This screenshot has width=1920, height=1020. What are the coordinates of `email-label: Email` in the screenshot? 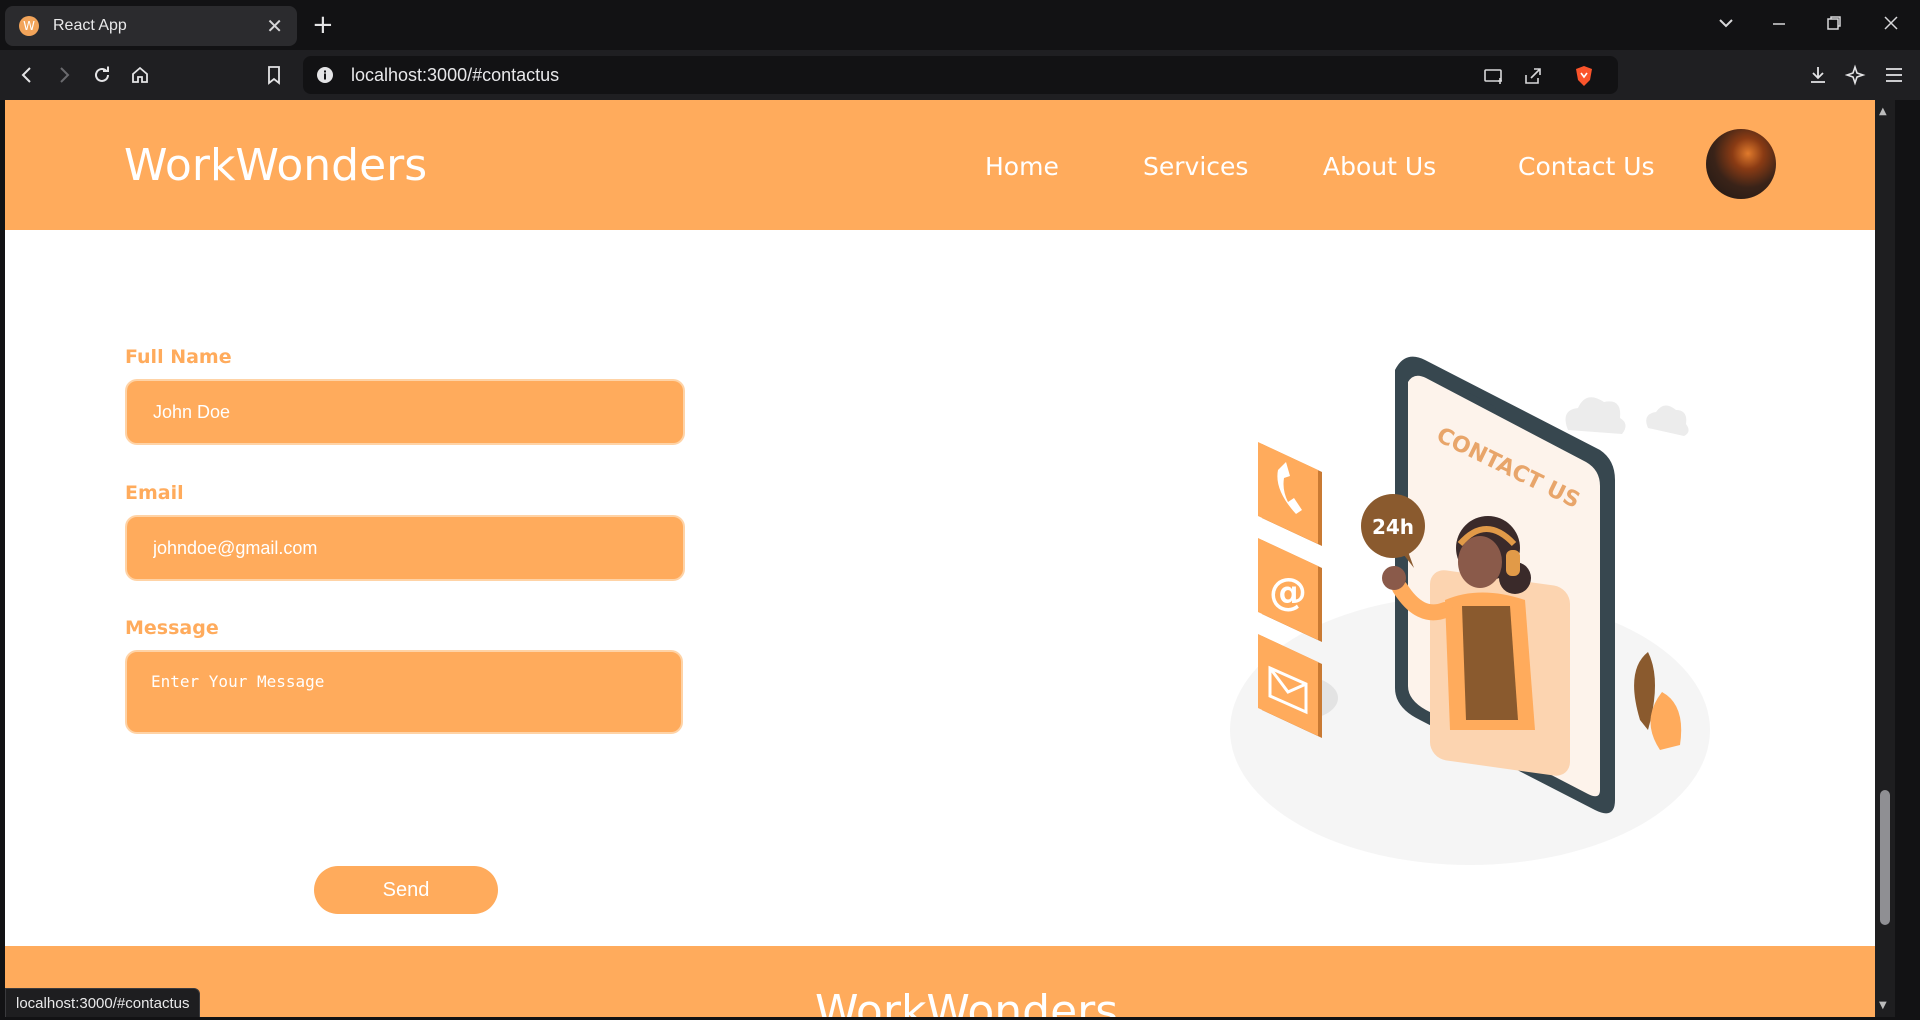 It's located at (154, 493).